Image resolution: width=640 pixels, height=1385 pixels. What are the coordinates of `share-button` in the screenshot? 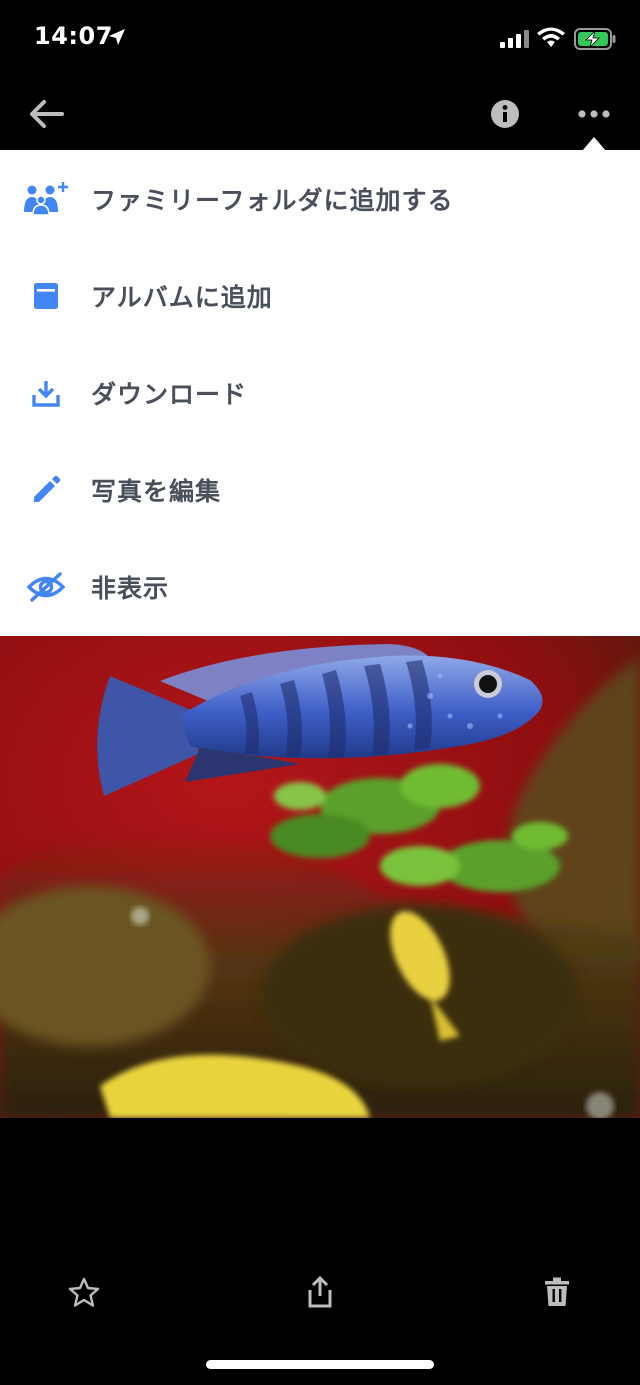 It's located at (320, 1292).